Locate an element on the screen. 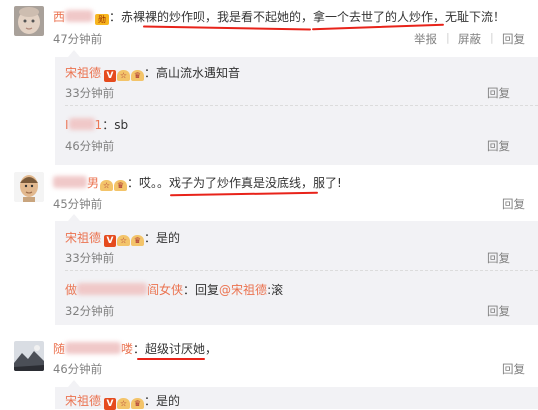  mention-link: @宋祖德 is located at coordinates (243, 290).